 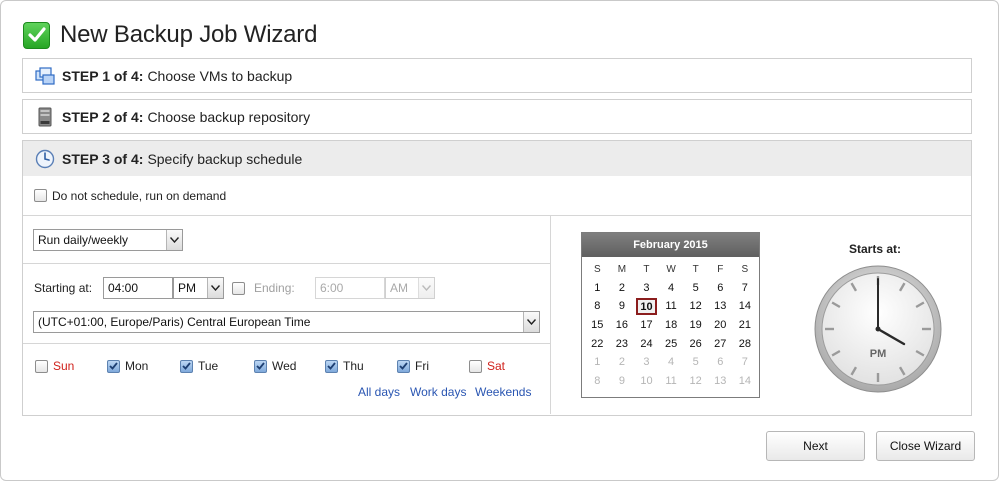 I want to click on step-3-header: STEP 3 of 4: Specify backup schedule, so click(x=497, y=158).